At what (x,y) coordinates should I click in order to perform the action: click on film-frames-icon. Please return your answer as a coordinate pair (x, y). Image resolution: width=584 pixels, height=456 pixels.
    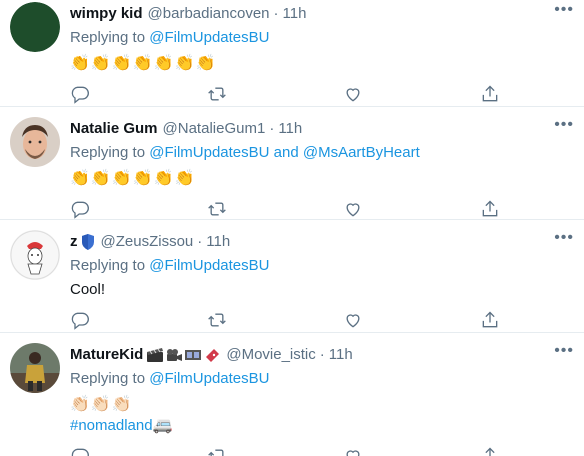
    Looking at the image, I should click on (193, 355).